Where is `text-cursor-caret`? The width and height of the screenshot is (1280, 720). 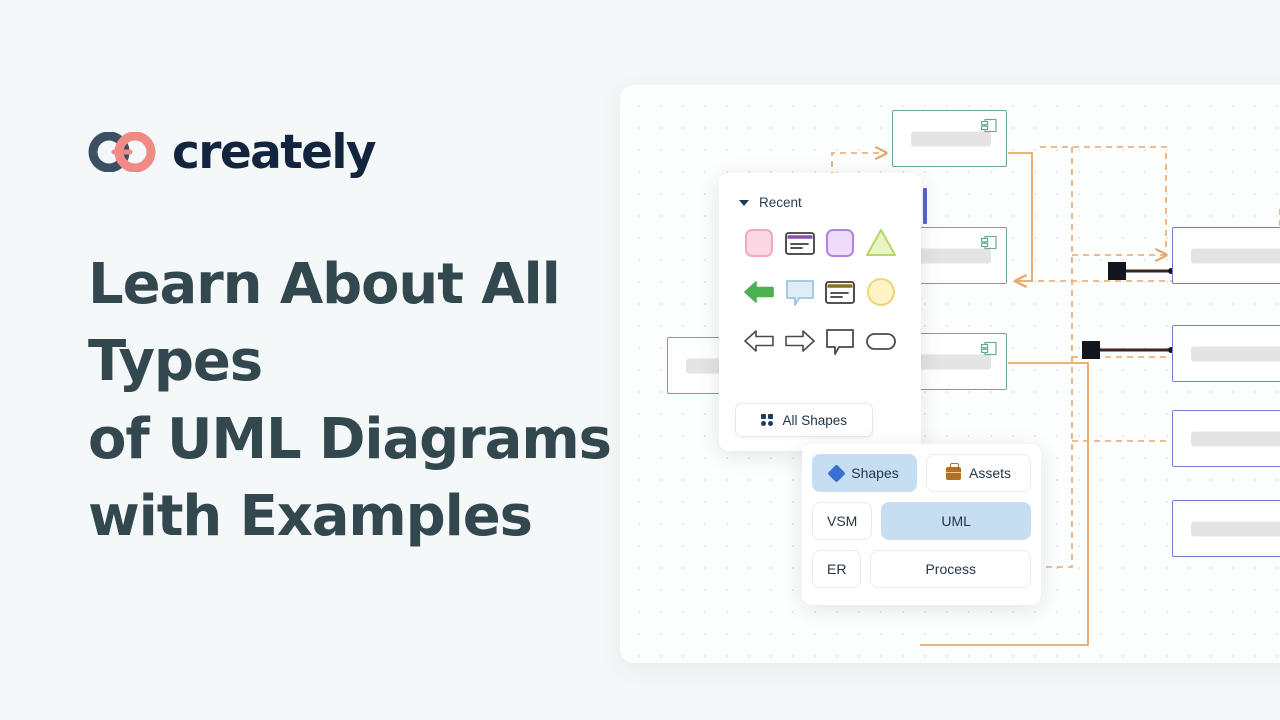
text-cursor-caret is located at coordinates (925, 206).